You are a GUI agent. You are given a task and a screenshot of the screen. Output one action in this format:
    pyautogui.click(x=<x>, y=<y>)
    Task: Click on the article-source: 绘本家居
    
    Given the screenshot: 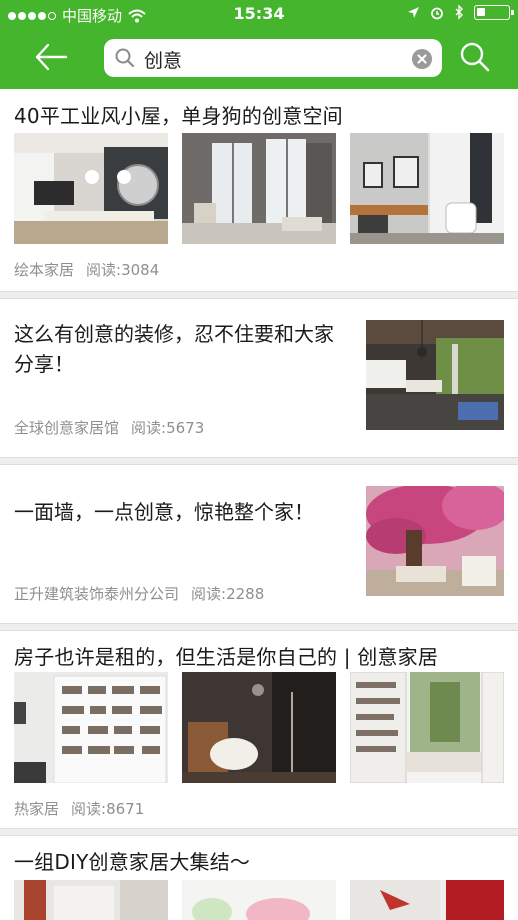 What is the action you would take?
    pyautogui.click(x=44, y=270)
    